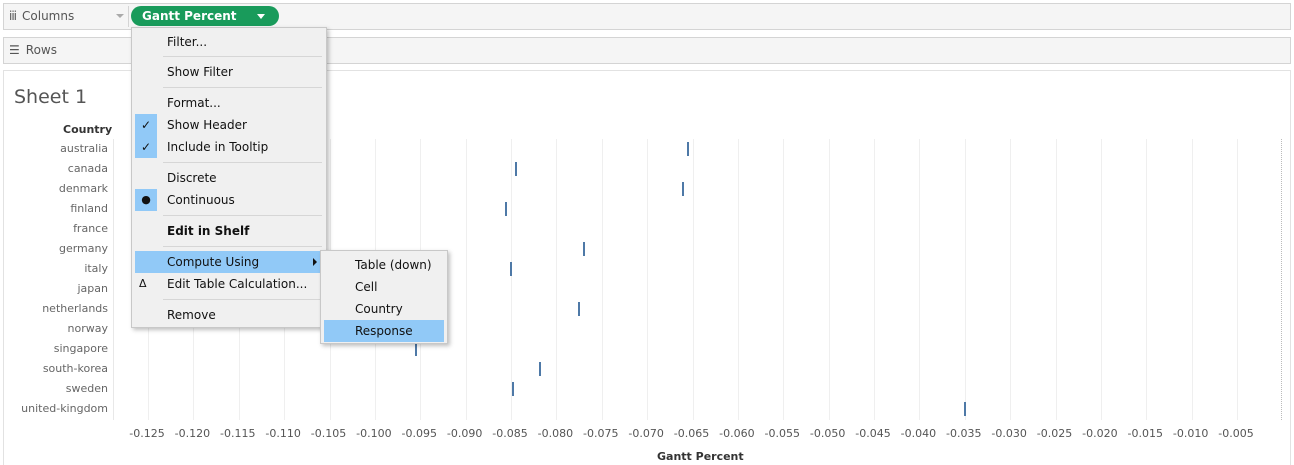 The image size is (1294, 465). Describe the element at coordinates (964, 409) in the screenshot. I see `gantt-mark-united-kingdom` at that location.